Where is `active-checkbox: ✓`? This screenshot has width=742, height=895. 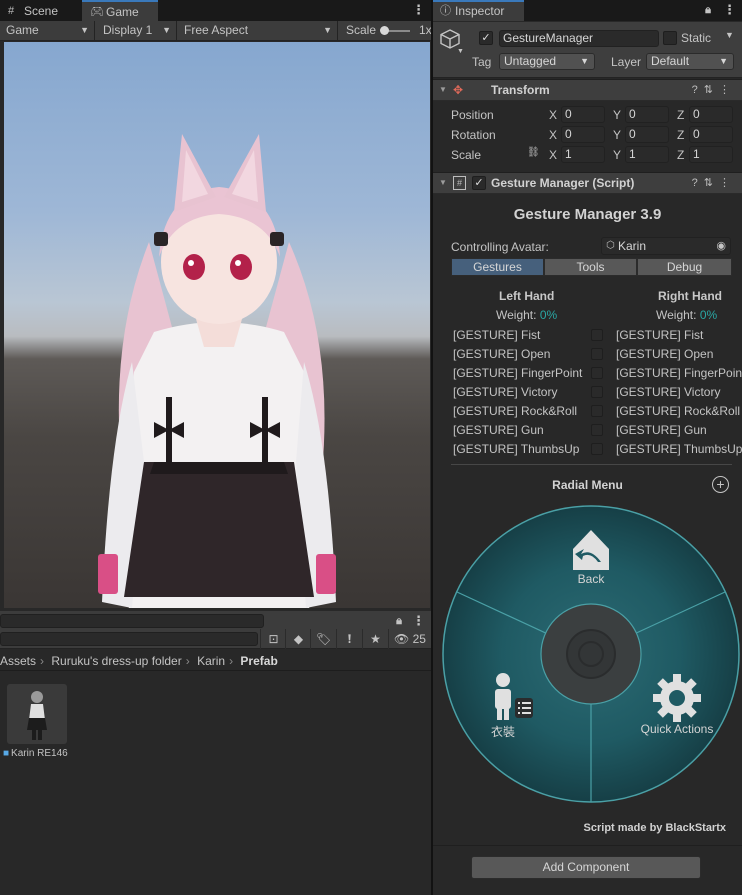
active-checkbox: ✓ is located at coordinates (486, 38).